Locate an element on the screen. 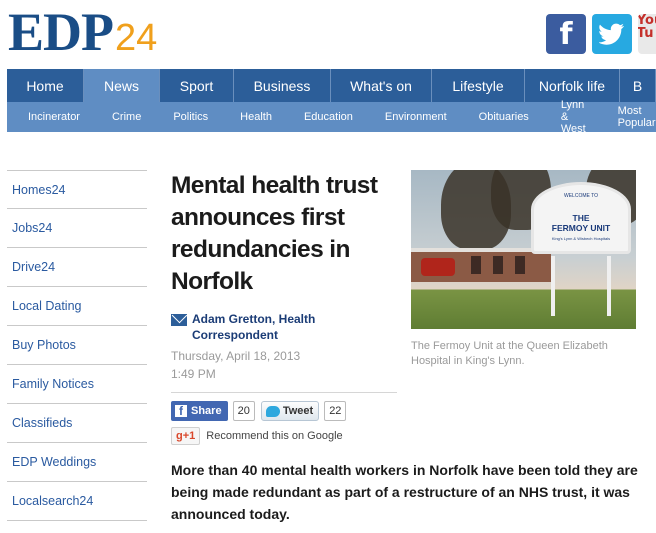 The height and width of the screenshot is (533, 656). nav-item-lifestyle: Lifestyle is located at coordinates (478, 85).